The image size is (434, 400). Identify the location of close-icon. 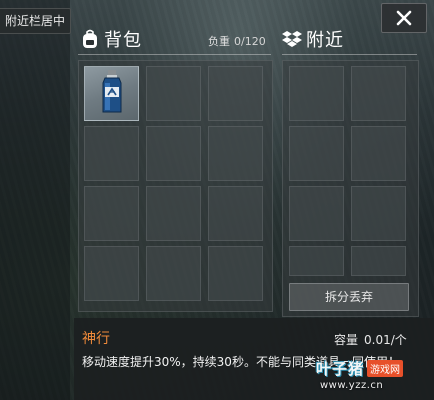
(404, 18).